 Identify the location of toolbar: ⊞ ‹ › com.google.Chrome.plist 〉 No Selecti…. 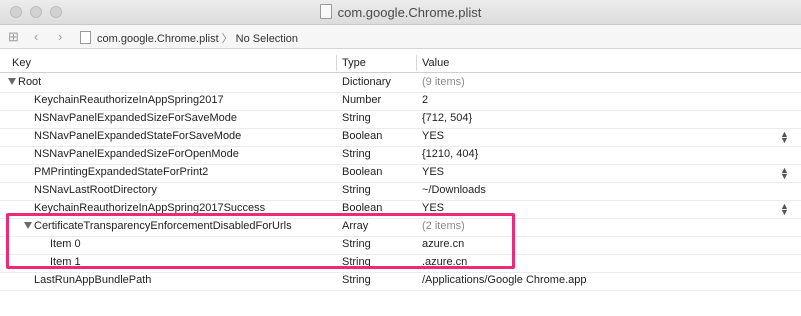
(400, 37).